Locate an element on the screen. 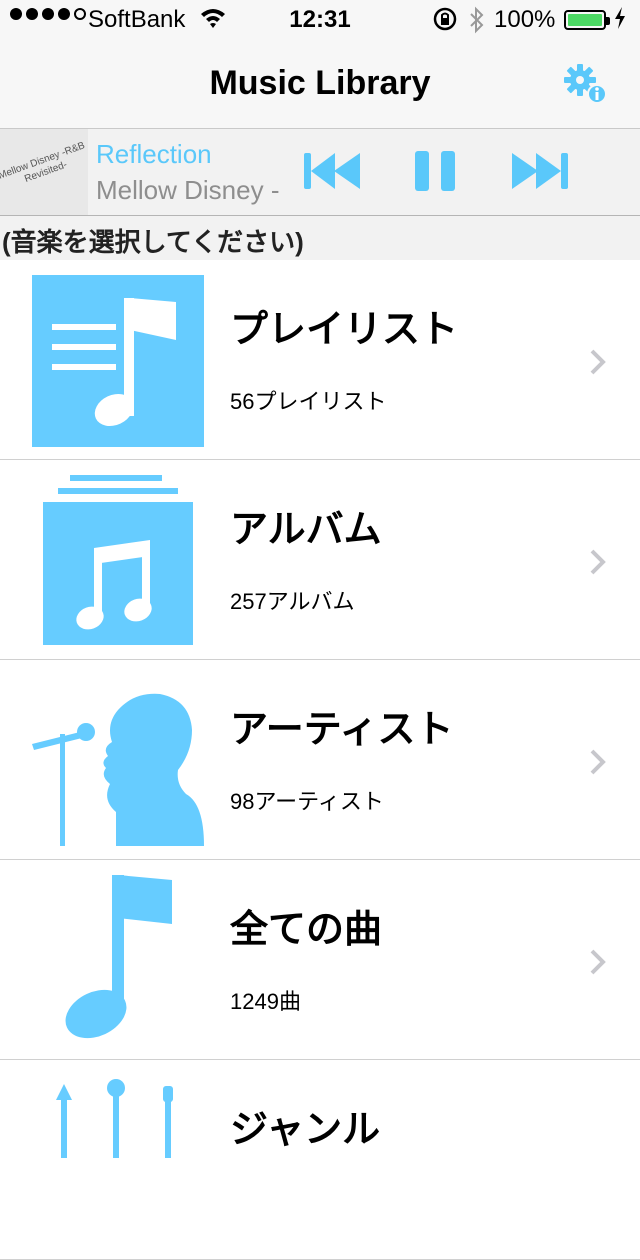  row-count: 257アルバム is located at coordinates (292, 601).